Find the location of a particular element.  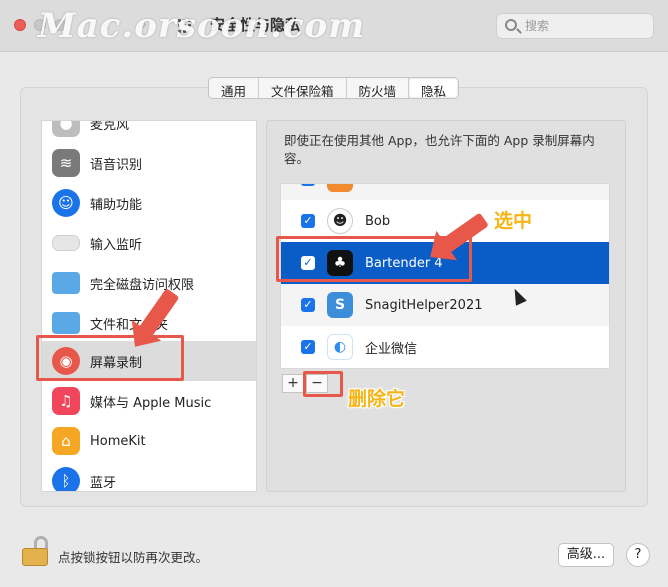

add-app-button: + is located at coordinates (293, 383).